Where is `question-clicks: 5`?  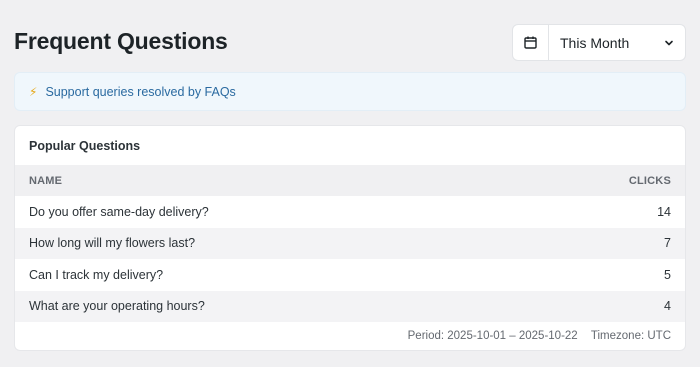
question-clicks: 5 is located at coordinates (667, 274).